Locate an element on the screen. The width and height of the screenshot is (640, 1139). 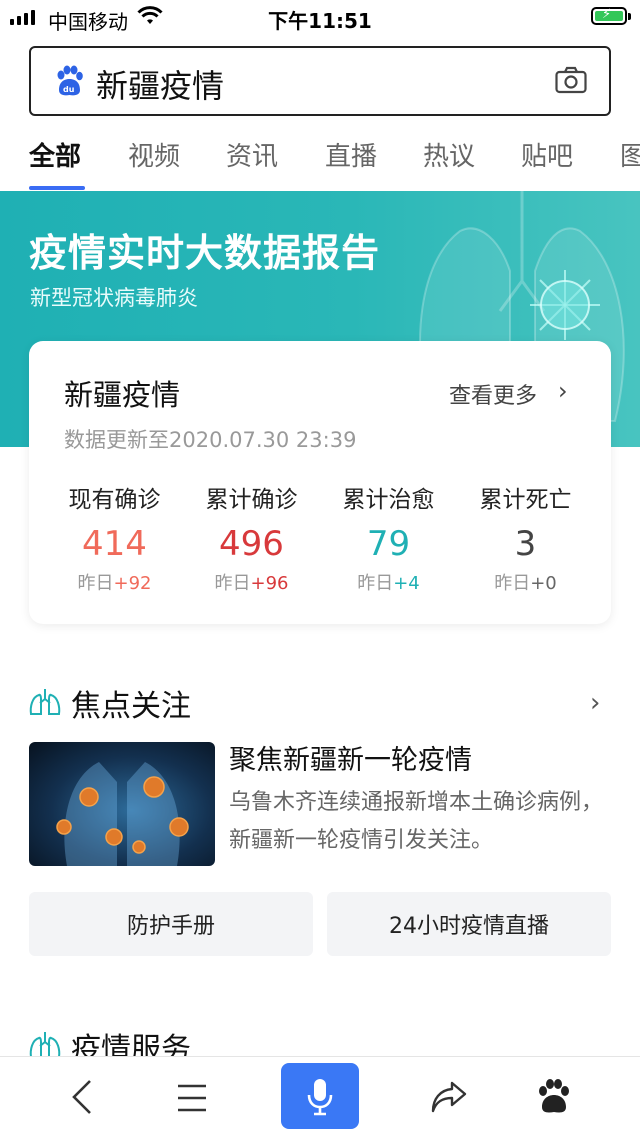
menu-icon is located at coordinates (192, 1100).